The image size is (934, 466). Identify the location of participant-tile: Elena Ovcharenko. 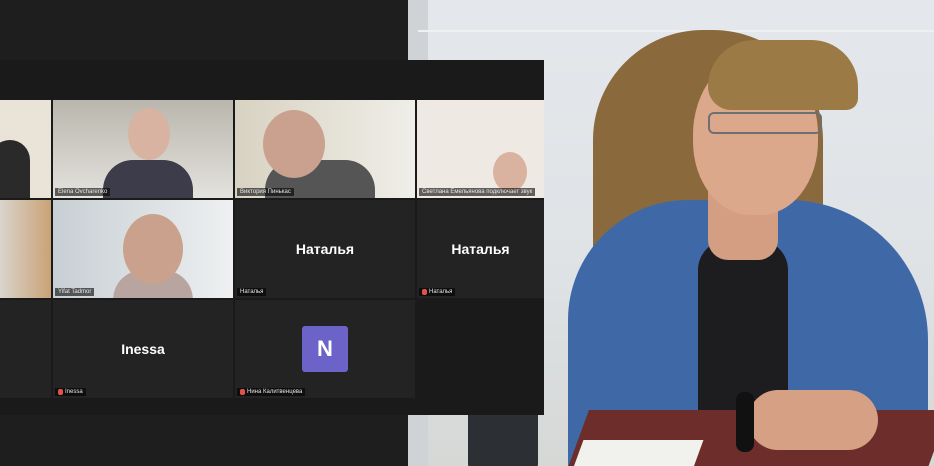
(143, 149).